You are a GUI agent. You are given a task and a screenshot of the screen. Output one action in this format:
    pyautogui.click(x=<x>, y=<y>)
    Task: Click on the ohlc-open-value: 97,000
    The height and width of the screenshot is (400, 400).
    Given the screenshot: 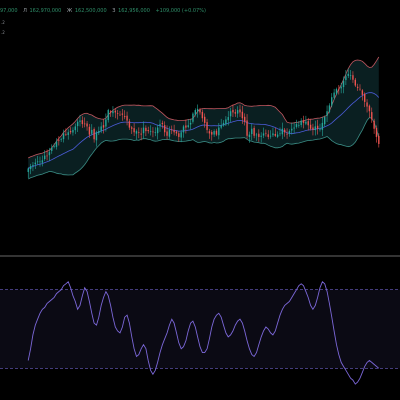 What is the action you would take?
    pyautogui.click(x=9, y=11)
    